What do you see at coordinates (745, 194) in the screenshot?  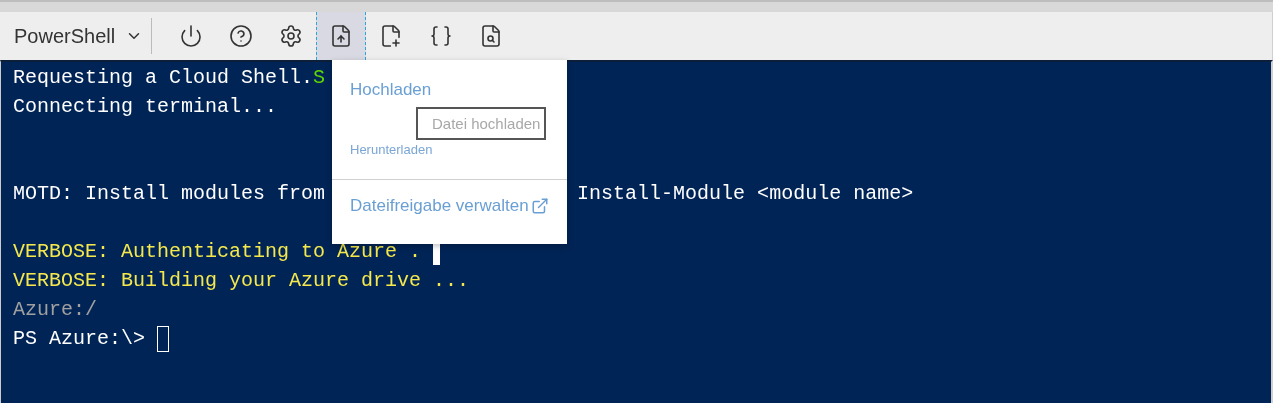 I see `terminal-text: Install-Module <module name>` at bounding box center [745, 194].